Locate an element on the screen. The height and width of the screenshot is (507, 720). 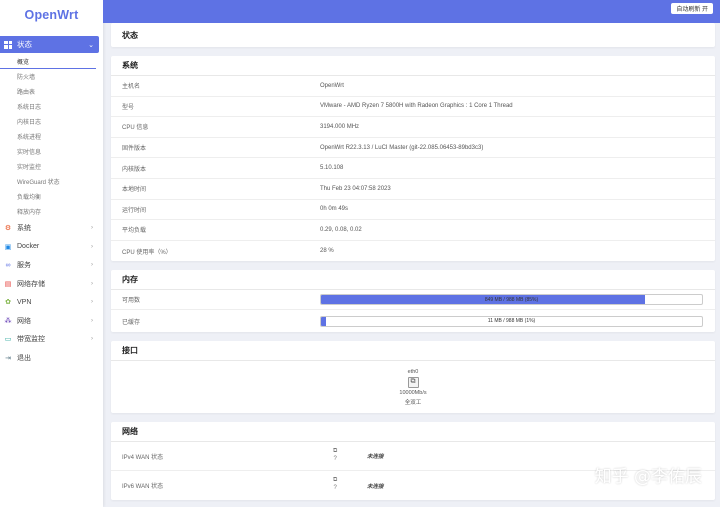
table-row: 已缓存 11 MB / 988 MB (1%) is located at coordinates (413, 321).